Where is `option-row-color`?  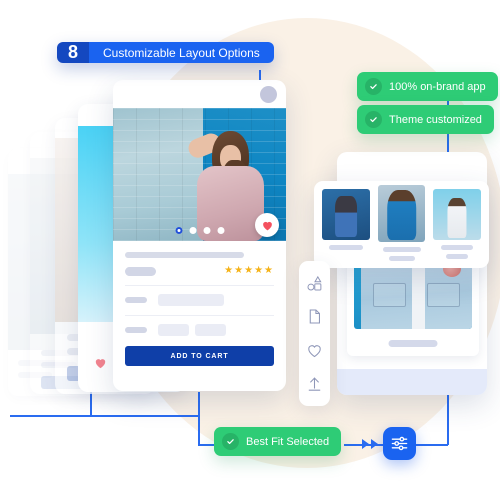
option-row-color is located at coordinates (199, 330).